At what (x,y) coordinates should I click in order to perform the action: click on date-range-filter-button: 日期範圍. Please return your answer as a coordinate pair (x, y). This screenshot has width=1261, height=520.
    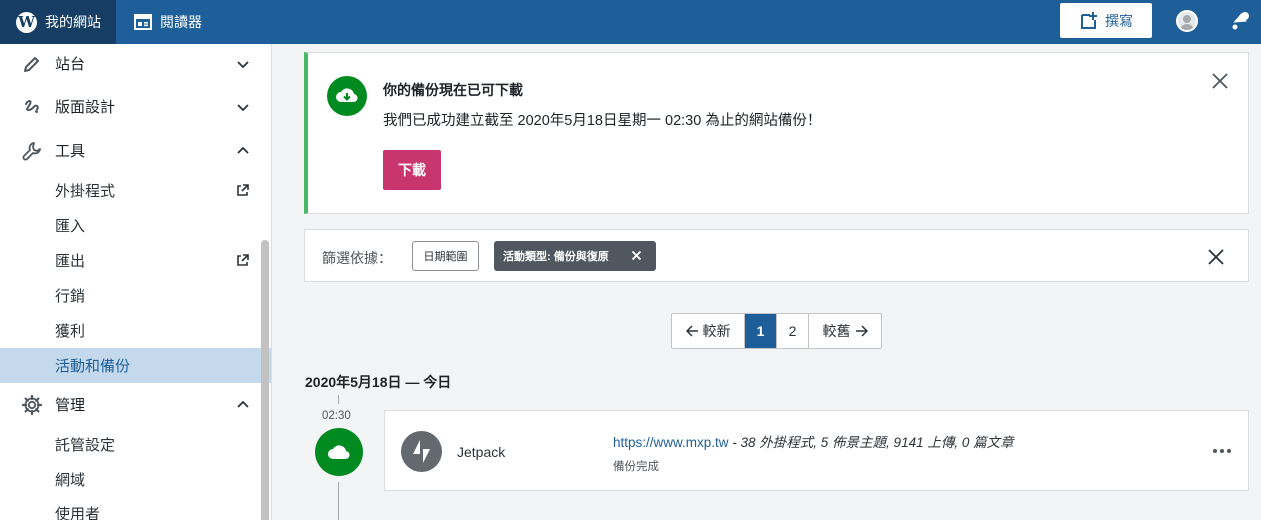
    Looking at the image, I should click on (445, 256).